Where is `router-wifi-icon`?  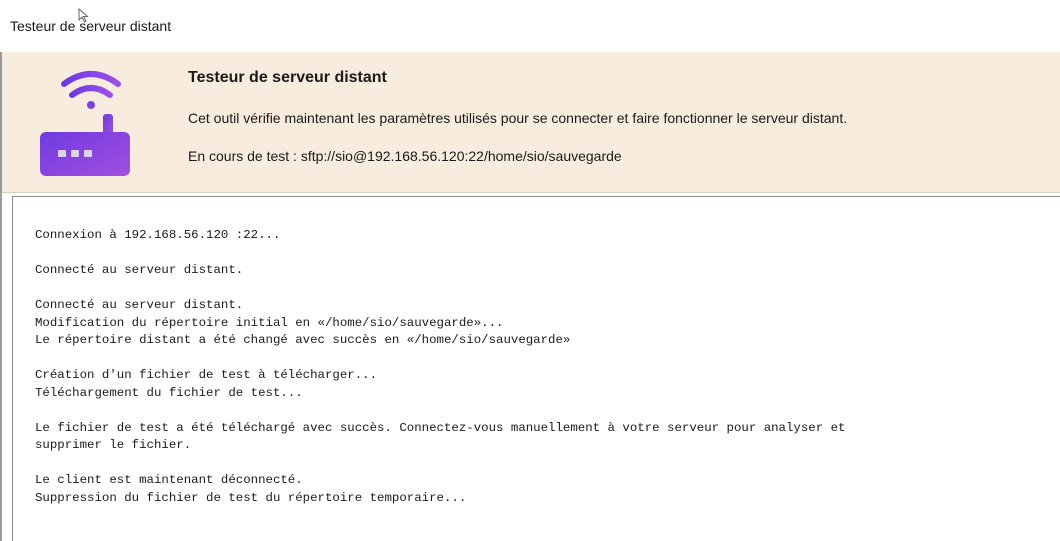 router-wifi-icon is located at coordinates (85, 123).